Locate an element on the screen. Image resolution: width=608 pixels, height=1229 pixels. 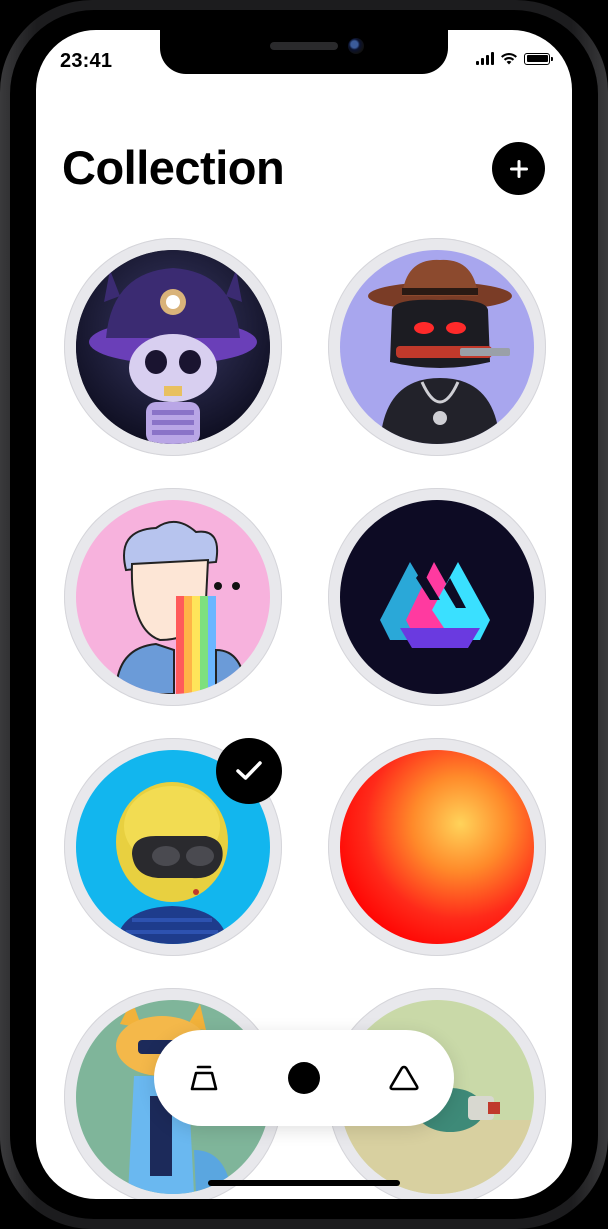
rainbow-boy-image is located at coordinates (173, 597).